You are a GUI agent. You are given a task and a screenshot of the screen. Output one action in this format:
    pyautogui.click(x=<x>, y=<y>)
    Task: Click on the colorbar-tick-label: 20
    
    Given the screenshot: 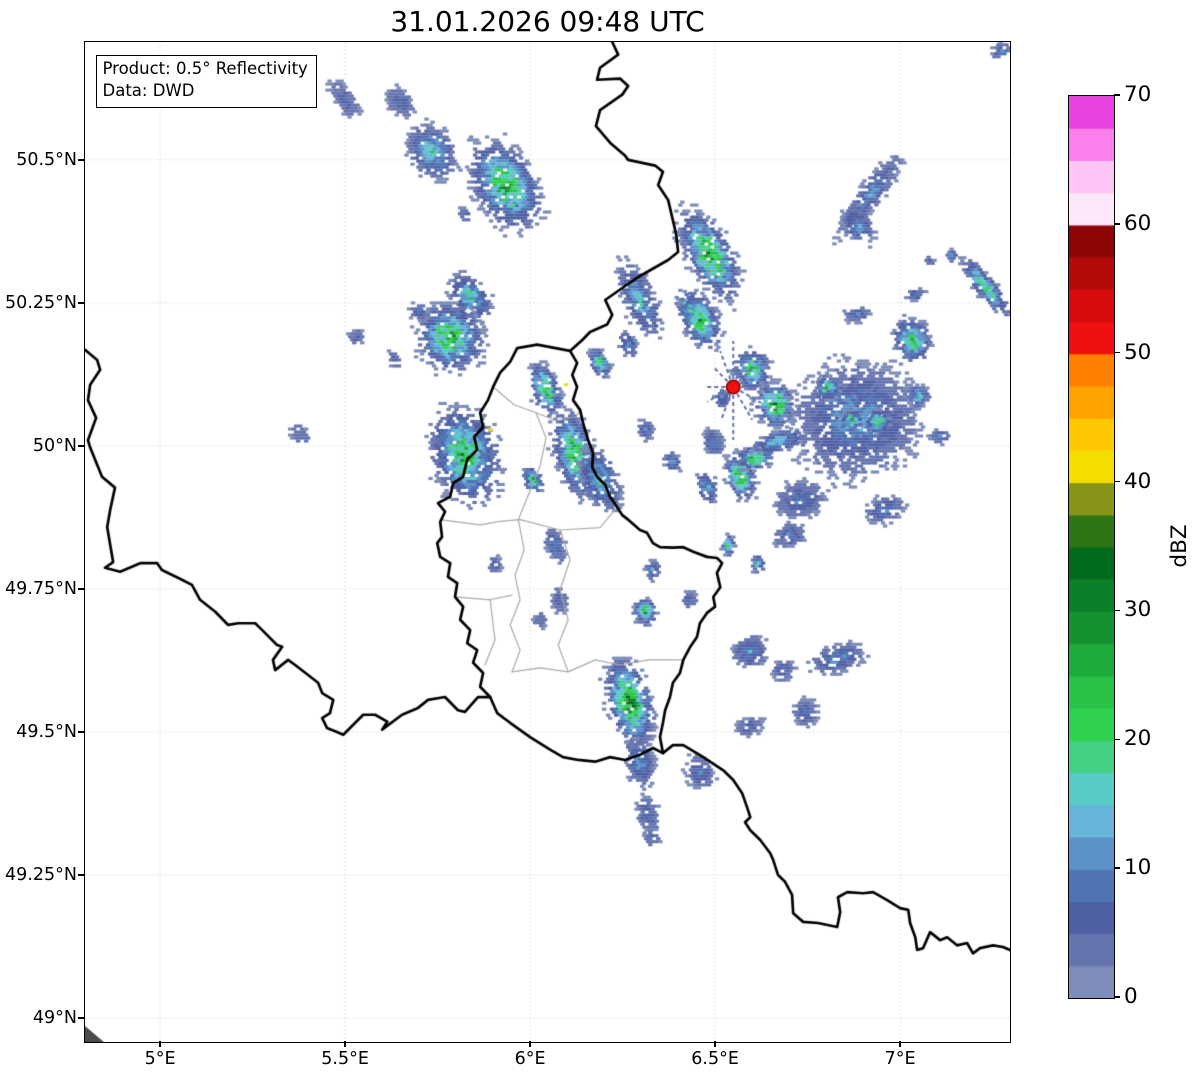 What is the action you would take?
    pyautogui.click(x=1138, y=739)
    